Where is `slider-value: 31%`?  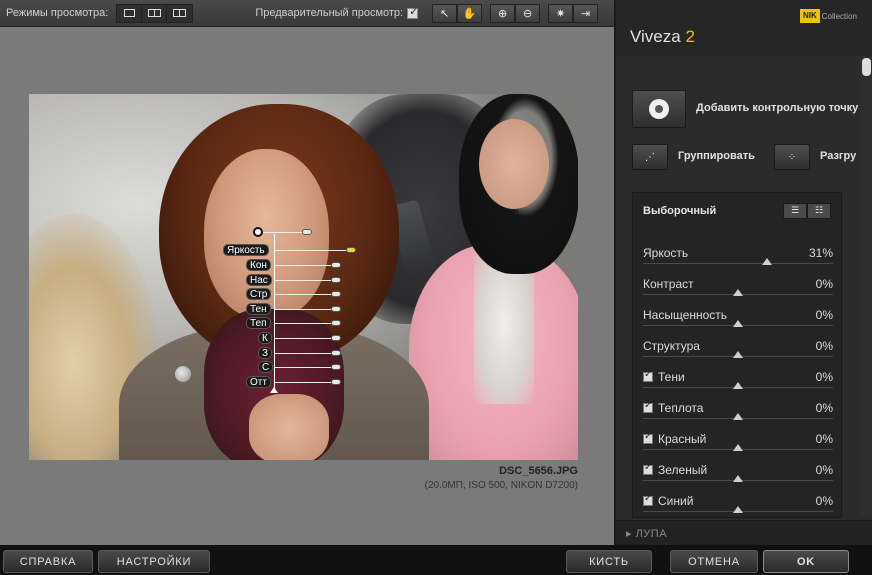
slider-value: 31% is located at coordinates (820, 253).